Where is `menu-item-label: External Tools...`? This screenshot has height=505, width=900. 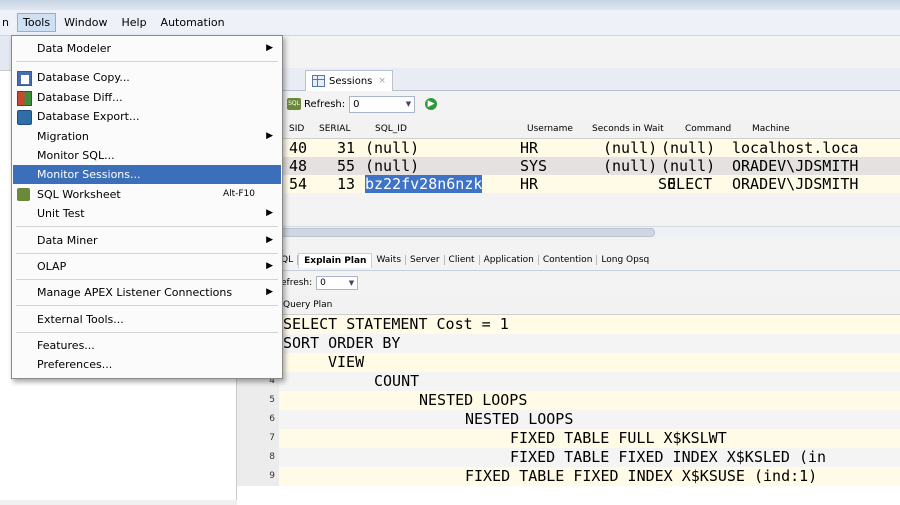 menu-item-label: External Tools... is located at coordinates (80, 319).